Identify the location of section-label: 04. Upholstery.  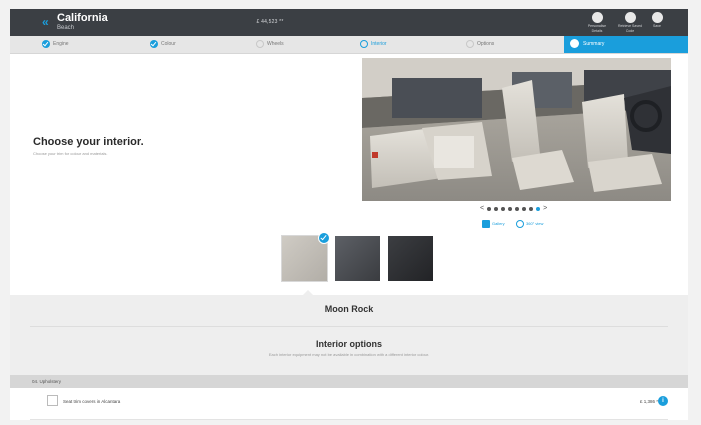
(47, 381).